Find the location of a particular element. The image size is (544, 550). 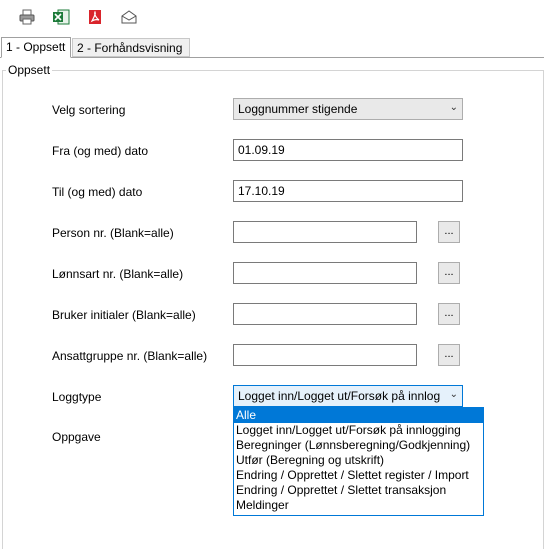

sorting-label: Velg sortering is located at coordinates (89, 110).